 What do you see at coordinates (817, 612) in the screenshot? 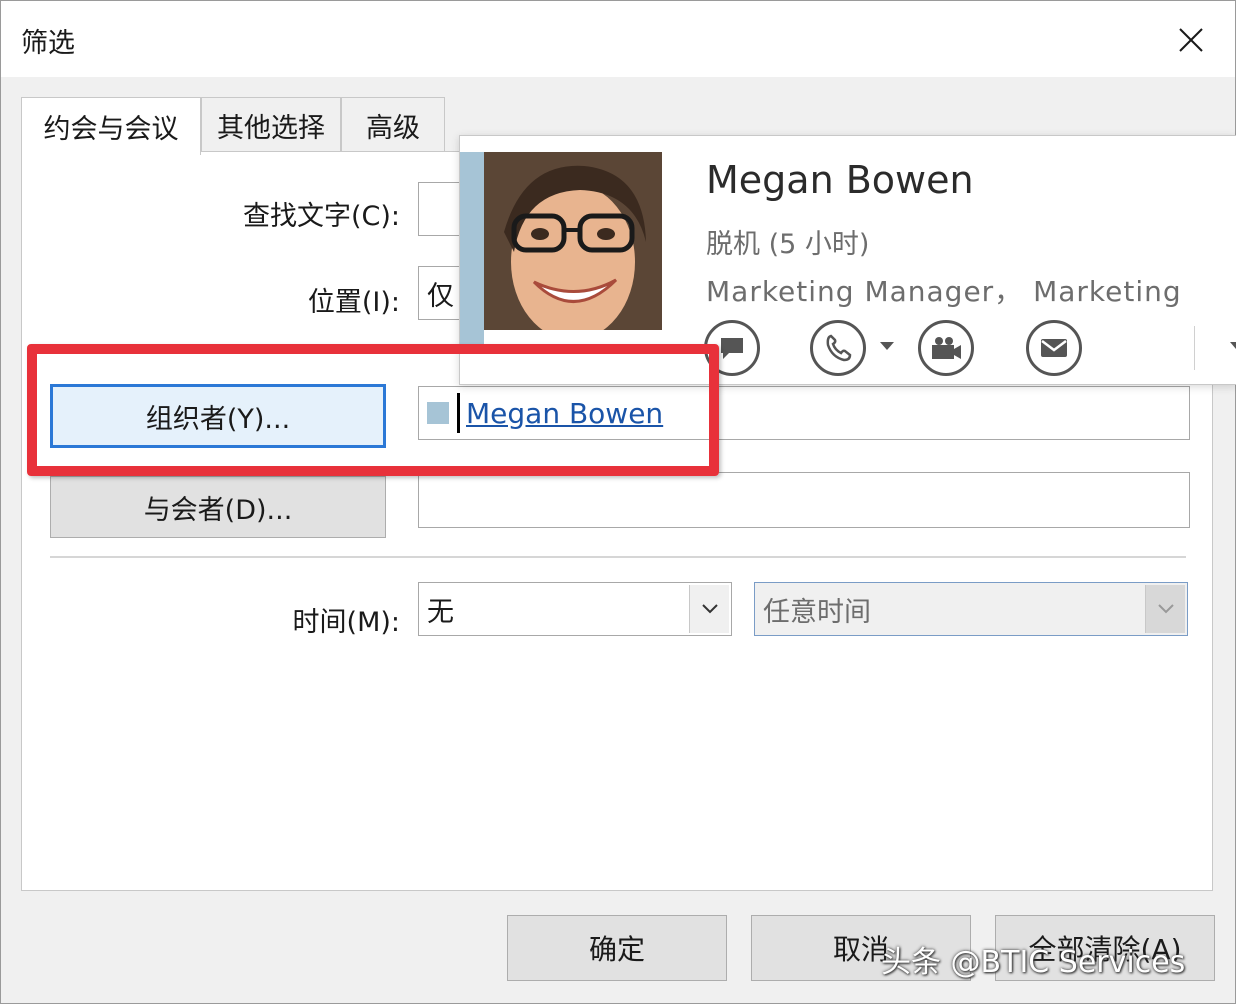
I see `time-range-value: 任意时间` at bounding box center [817, 612].